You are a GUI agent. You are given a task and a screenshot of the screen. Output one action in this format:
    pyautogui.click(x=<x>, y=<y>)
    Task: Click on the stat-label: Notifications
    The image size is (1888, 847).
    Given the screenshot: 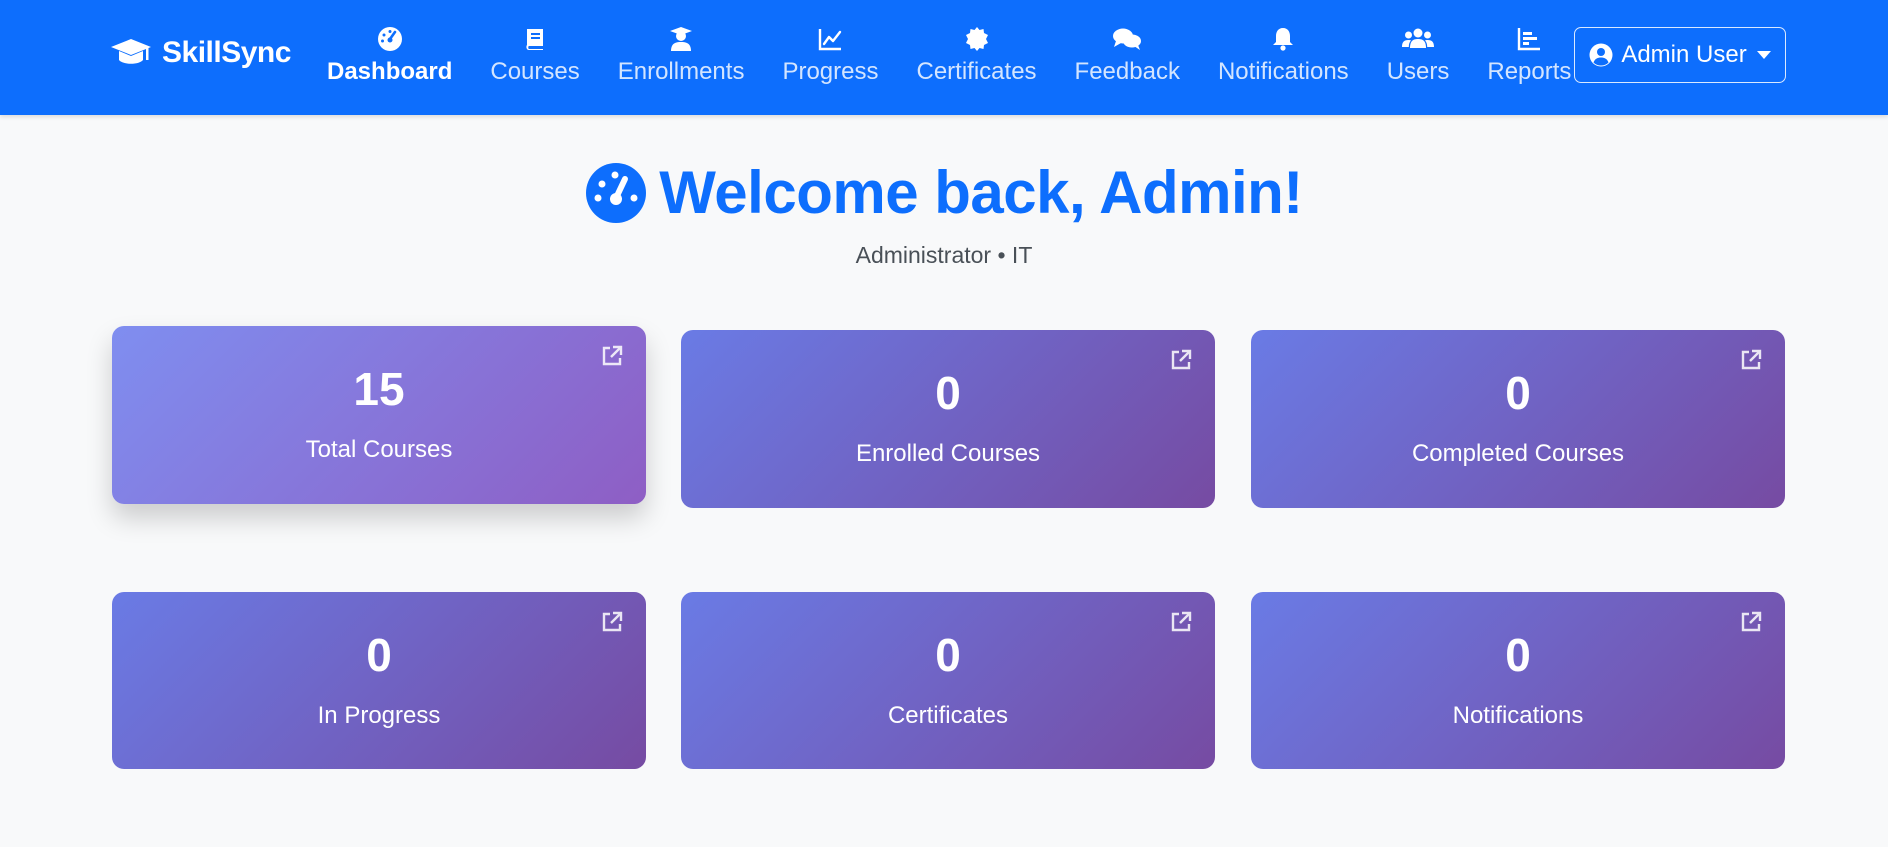 What is the action you would take?
    pyautogui.click(x=1518, y=715)
    